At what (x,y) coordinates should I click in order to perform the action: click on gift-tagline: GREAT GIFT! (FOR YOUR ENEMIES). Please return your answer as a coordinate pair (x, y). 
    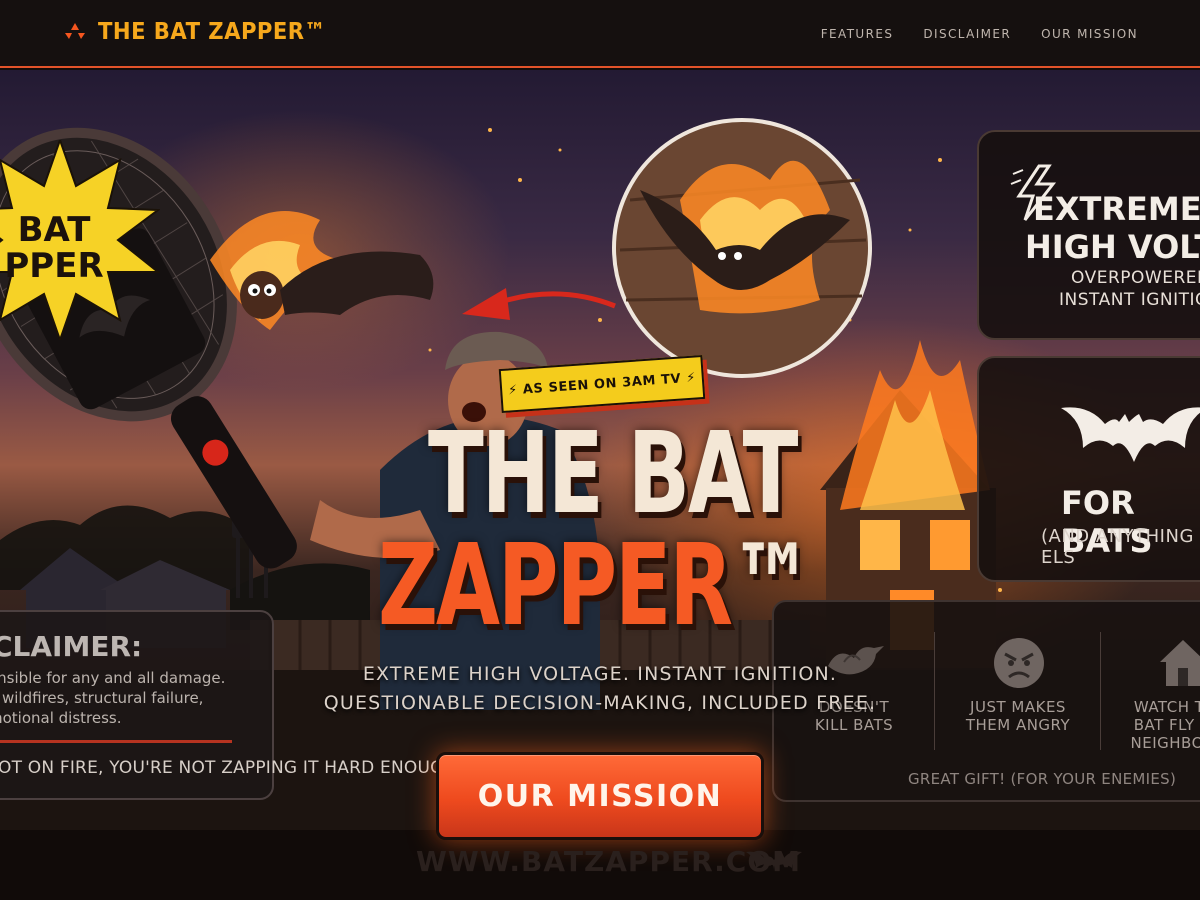
    Looking at the image, I should click on (1042, 779).